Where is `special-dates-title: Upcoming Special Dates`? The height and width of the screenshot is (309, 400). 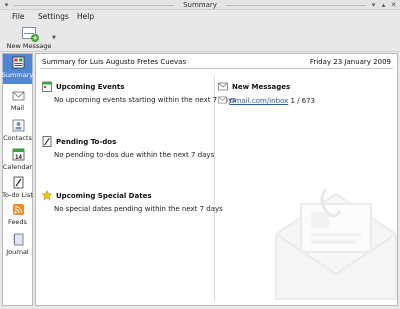
special-dates-title: Upcoming Special Dates is located at coordinates (104, 196).